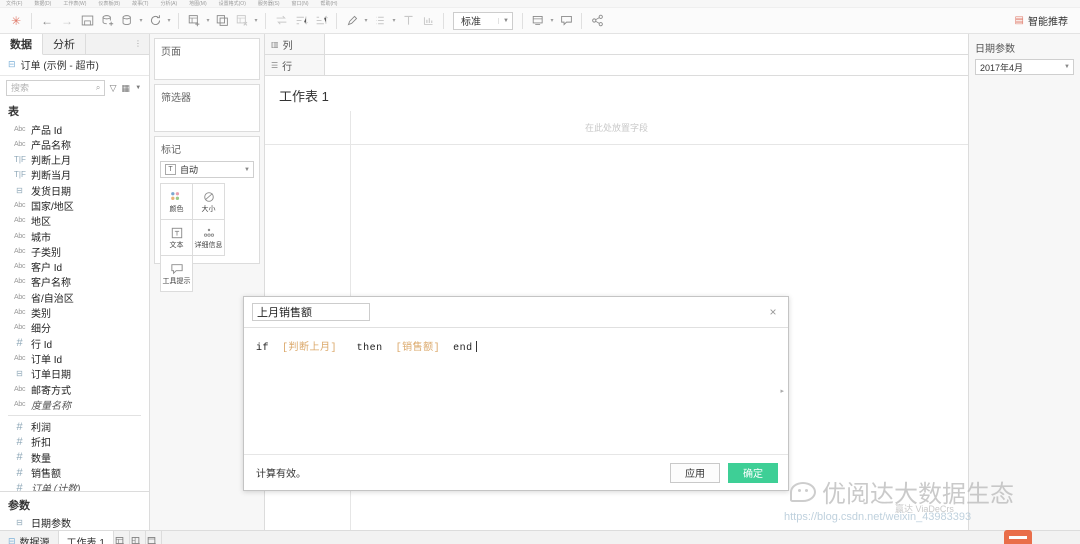 The height and width of the screenshot is (544, 1080). Describe the element at coordinates (208, 20) in the screenshot. I see `new-sheet-caret-icon: ▾` at that location.